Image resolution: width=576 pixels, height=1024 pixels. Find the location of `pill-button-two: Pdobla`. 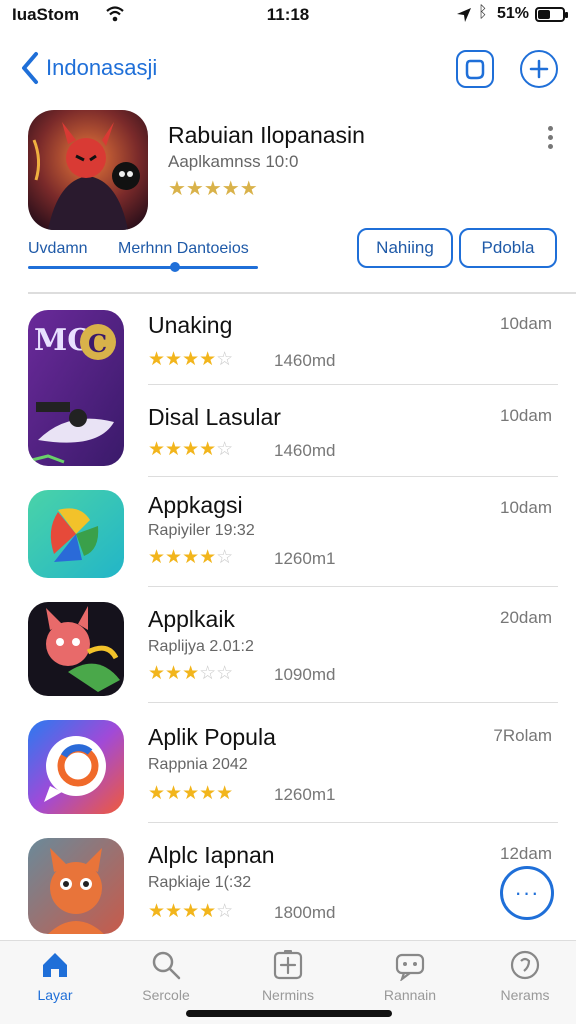

pill-button-two: Pdobla is located at coordinates (508, 248).